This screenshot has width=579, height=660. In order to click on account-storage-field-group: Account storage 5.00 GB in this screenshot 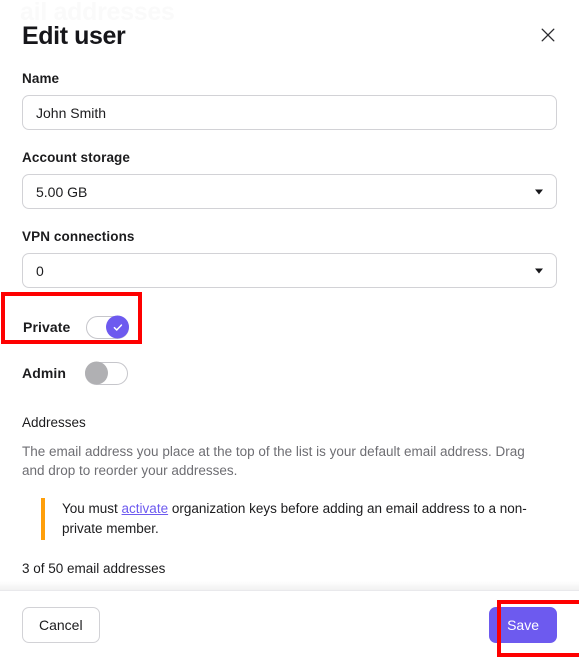, I will do `click(289, 179)`.